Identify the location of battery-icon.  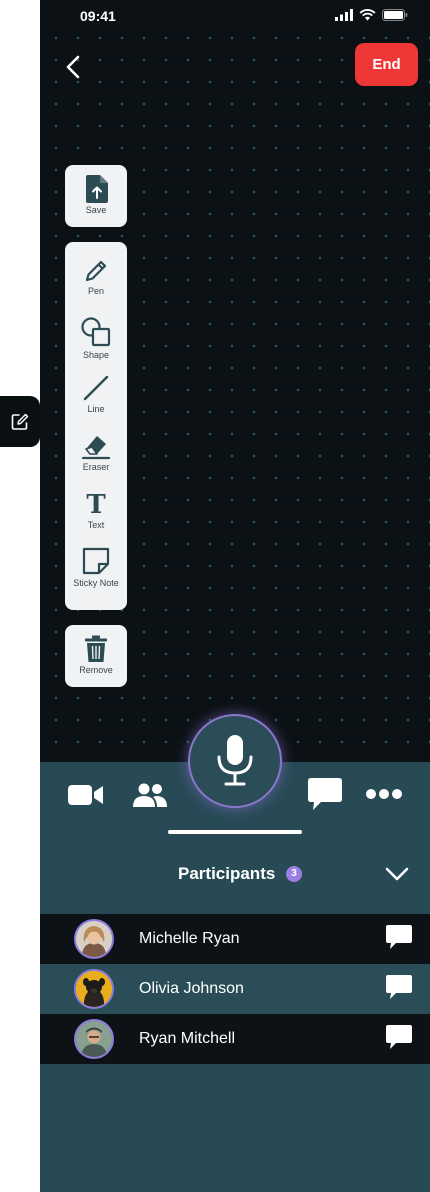
(395, 15).